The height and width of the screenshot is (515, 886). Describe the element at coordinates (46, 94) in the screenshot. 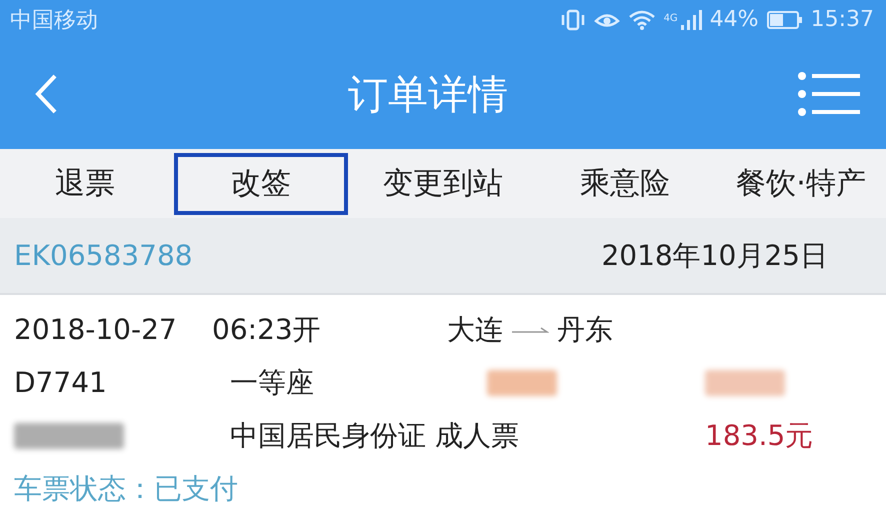

I see `back-button` at that location.